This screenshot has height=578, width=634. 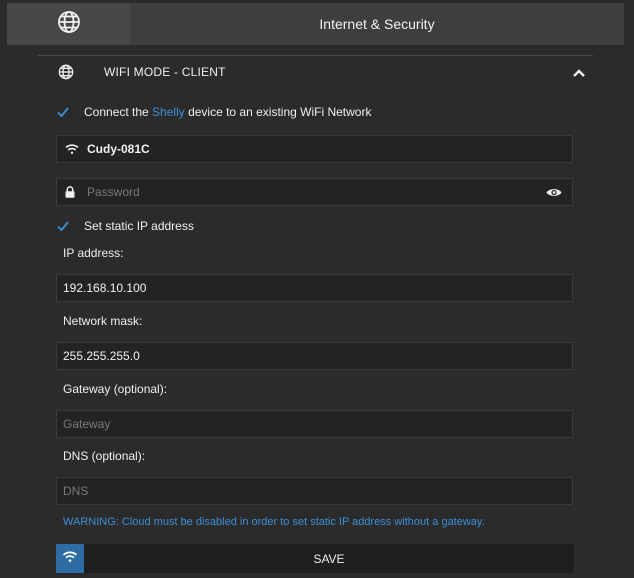 I want to click on static-ip-row: Set static IP address, so click(x=125, y=226).